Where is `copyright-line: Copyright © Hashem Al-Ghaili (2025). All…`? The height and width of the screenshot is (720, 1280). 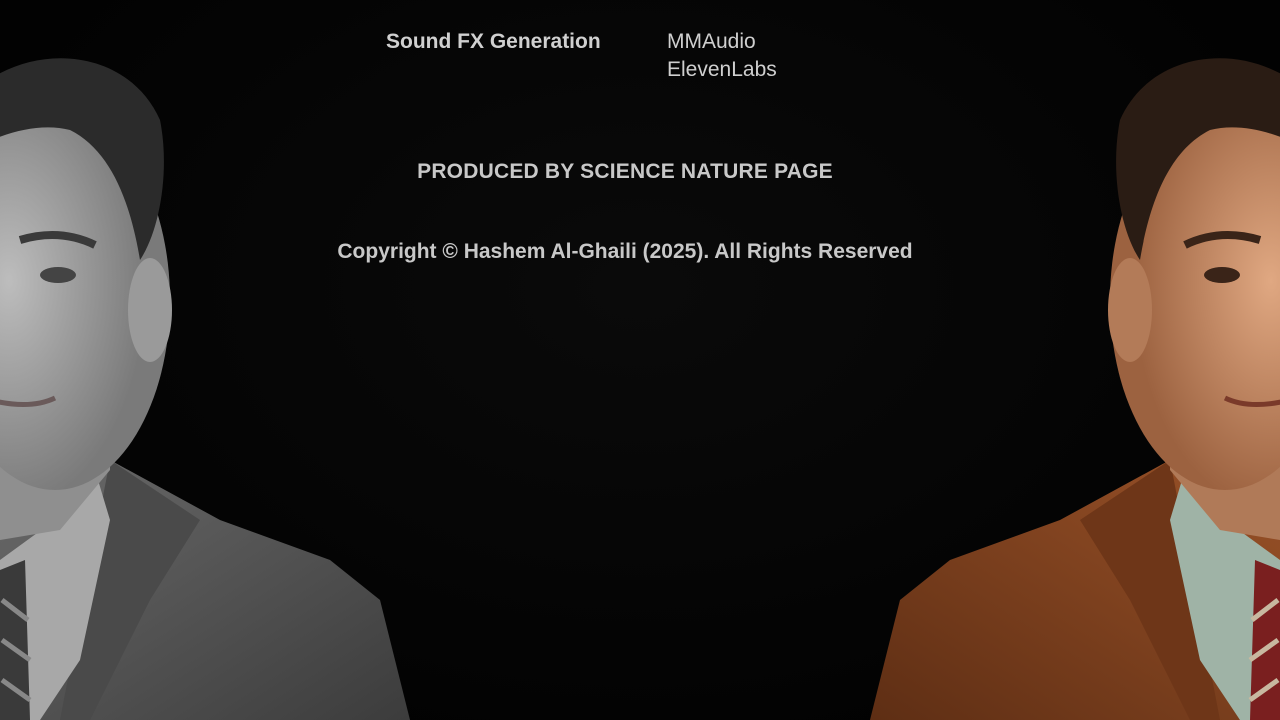 copyright-line: Copyright © Hashem Al-Ghaili (2025). All… is located at coordinates (625, 251).